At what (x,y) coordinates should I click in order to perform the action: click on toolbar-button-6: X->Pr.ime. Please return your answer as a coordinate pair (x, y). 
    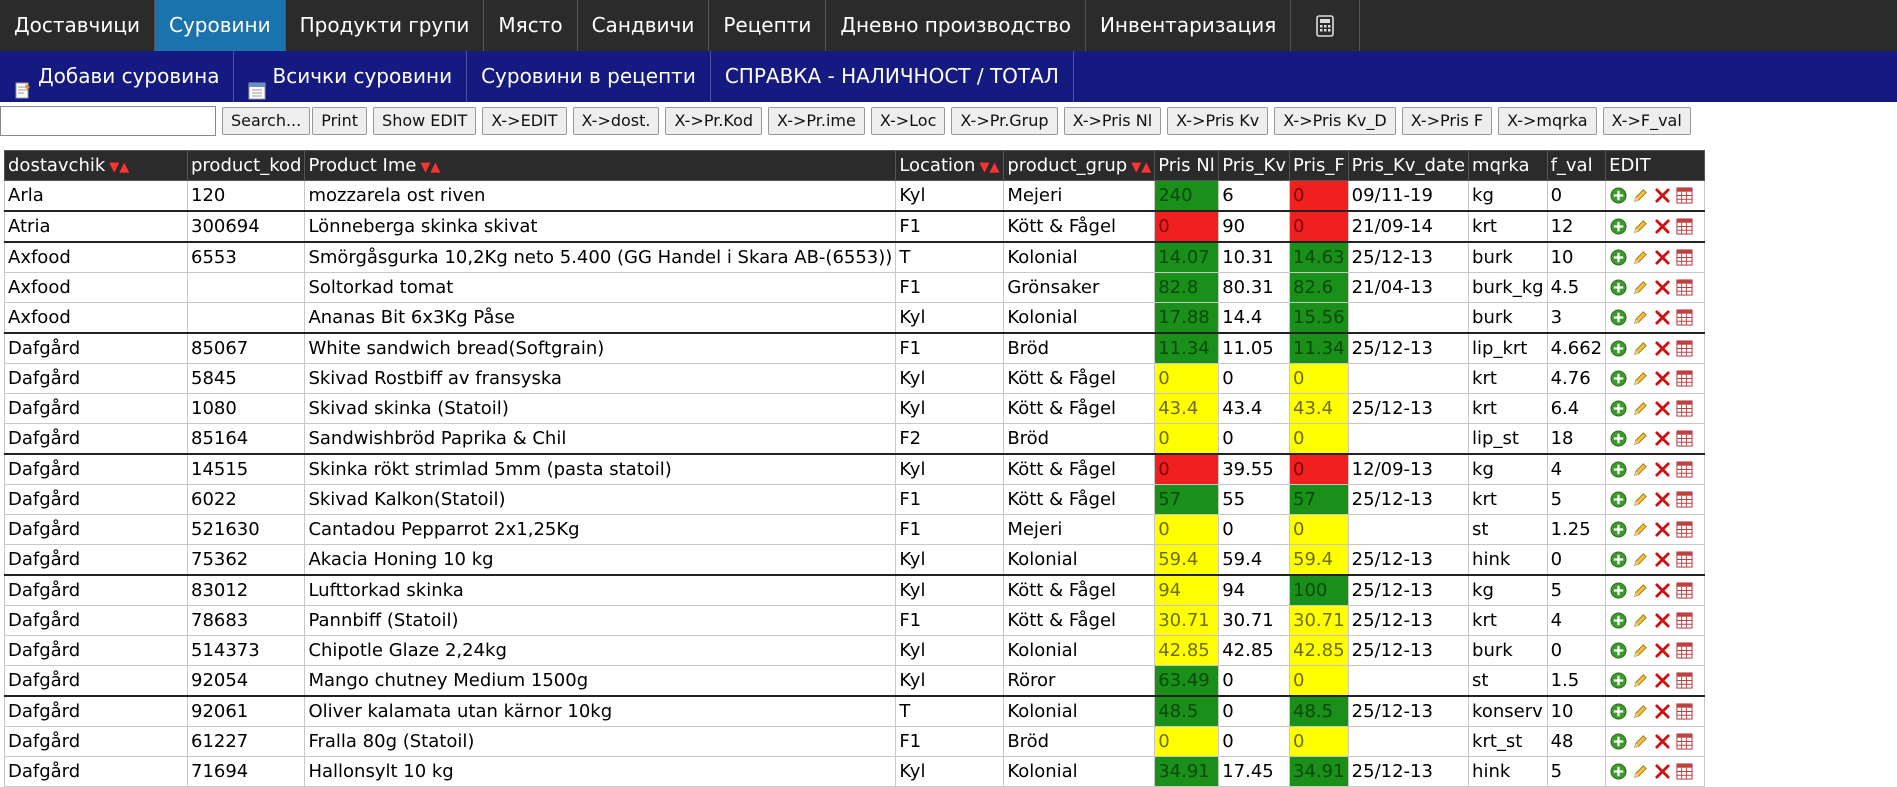
    Looking at the image, I should click on (816, 121).